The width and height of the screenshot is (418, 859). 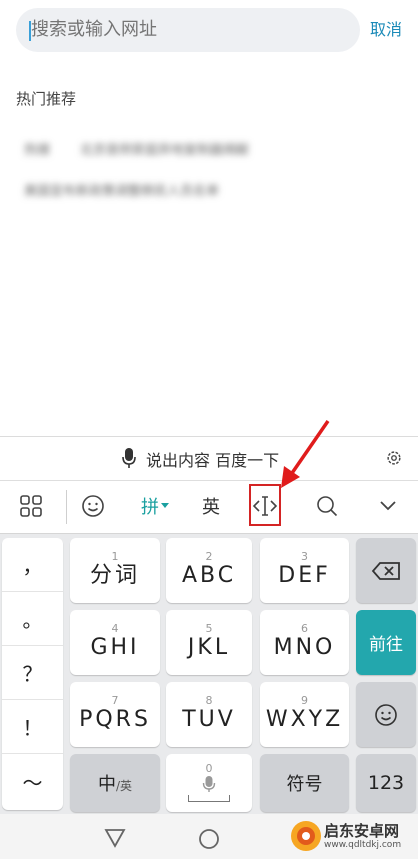 I want to click on key-number: 2, so click(x=209, y=556).